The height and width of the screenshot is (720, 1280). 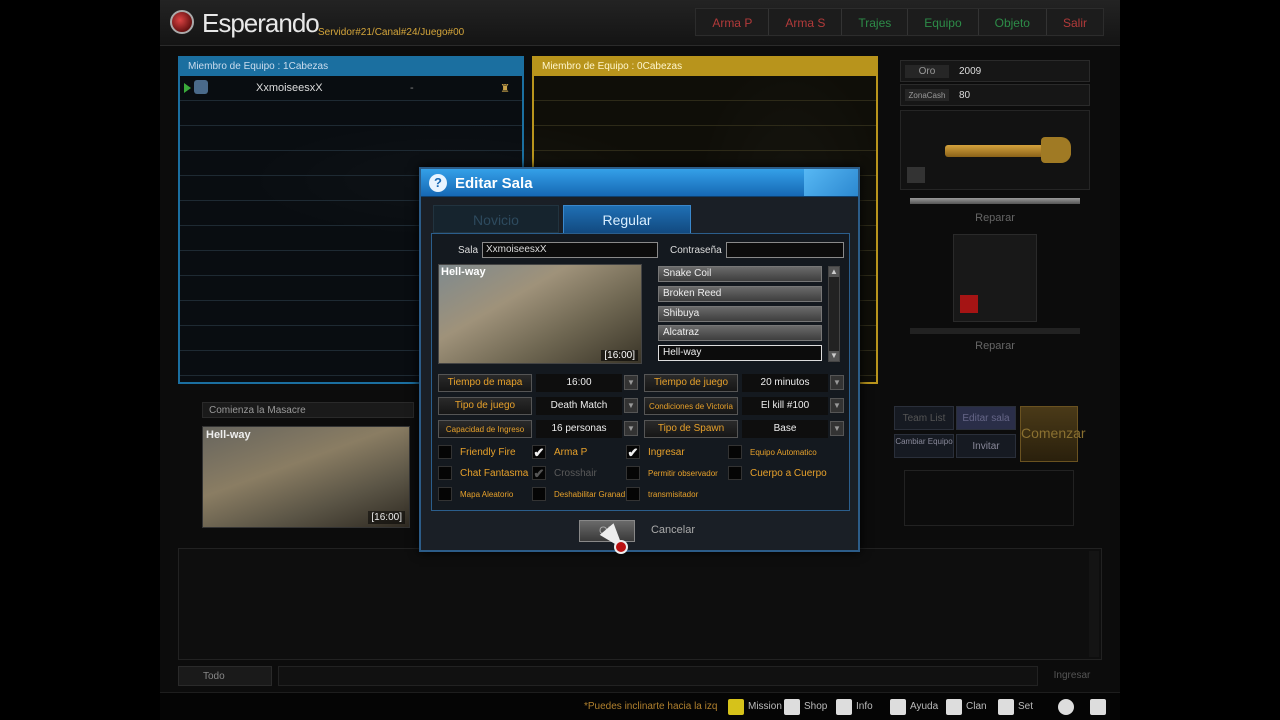 I want to click on messenger-button, so click(x=1067, y=707).